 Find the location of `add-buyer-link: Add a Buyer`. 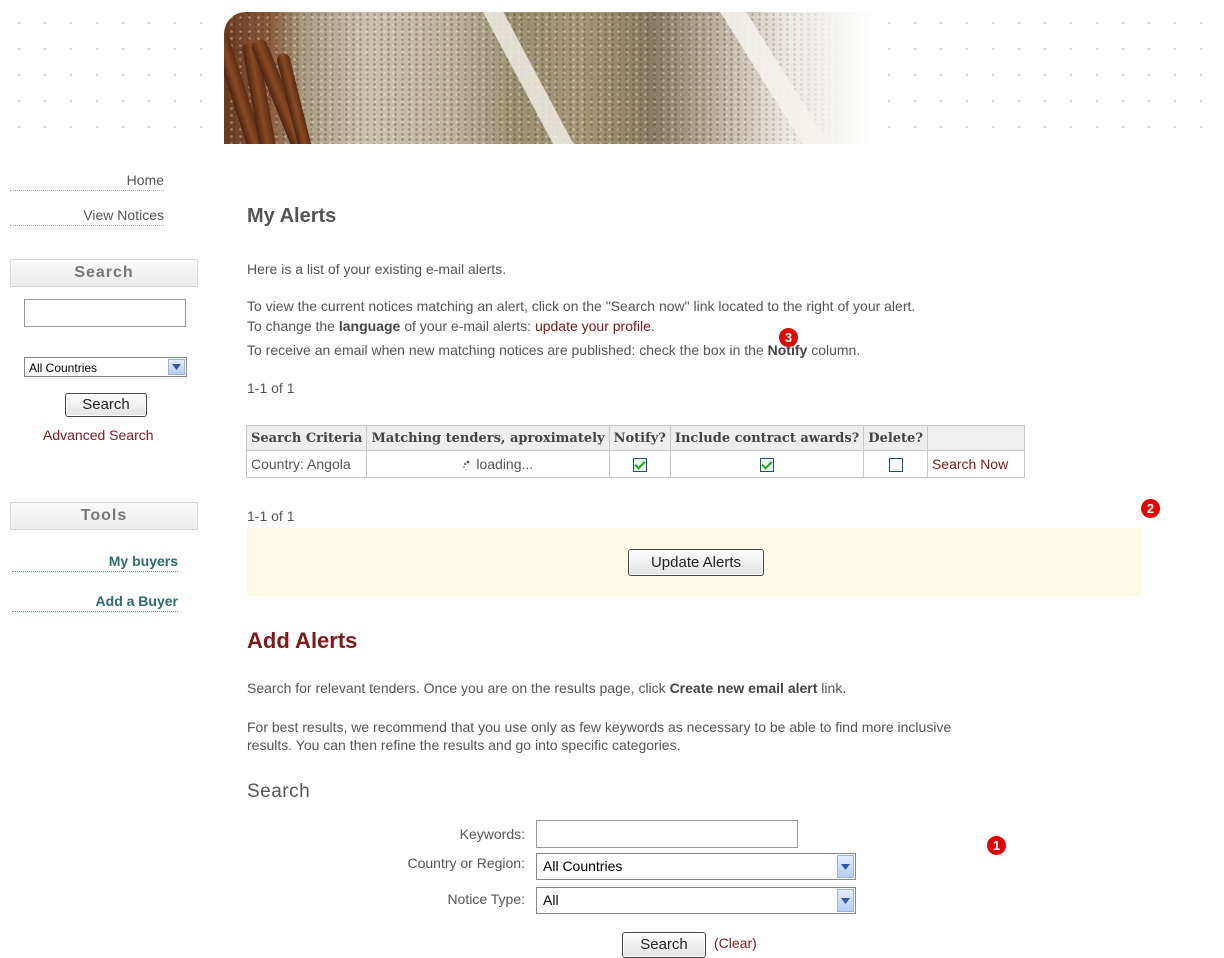

add-buyer-link: Add a Buyer is located at coordinates (95, 602).